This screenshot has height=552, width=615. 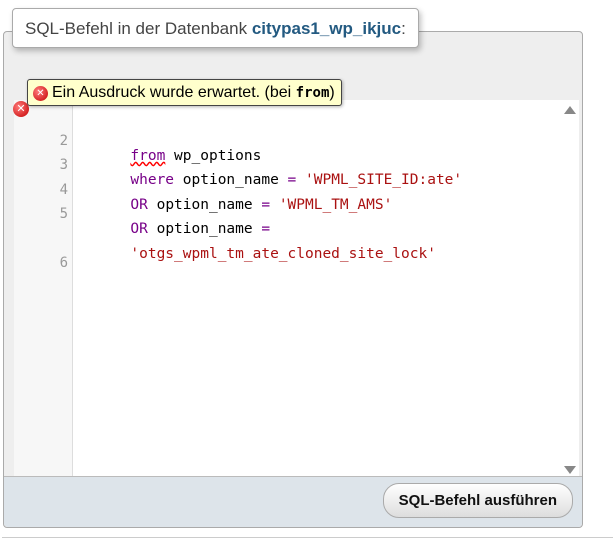 What do you see at coordinates (326, 28) in the screenshot?
I see `database-name: citypas1_wp_ikjuc` at bounding box center [326, 28].